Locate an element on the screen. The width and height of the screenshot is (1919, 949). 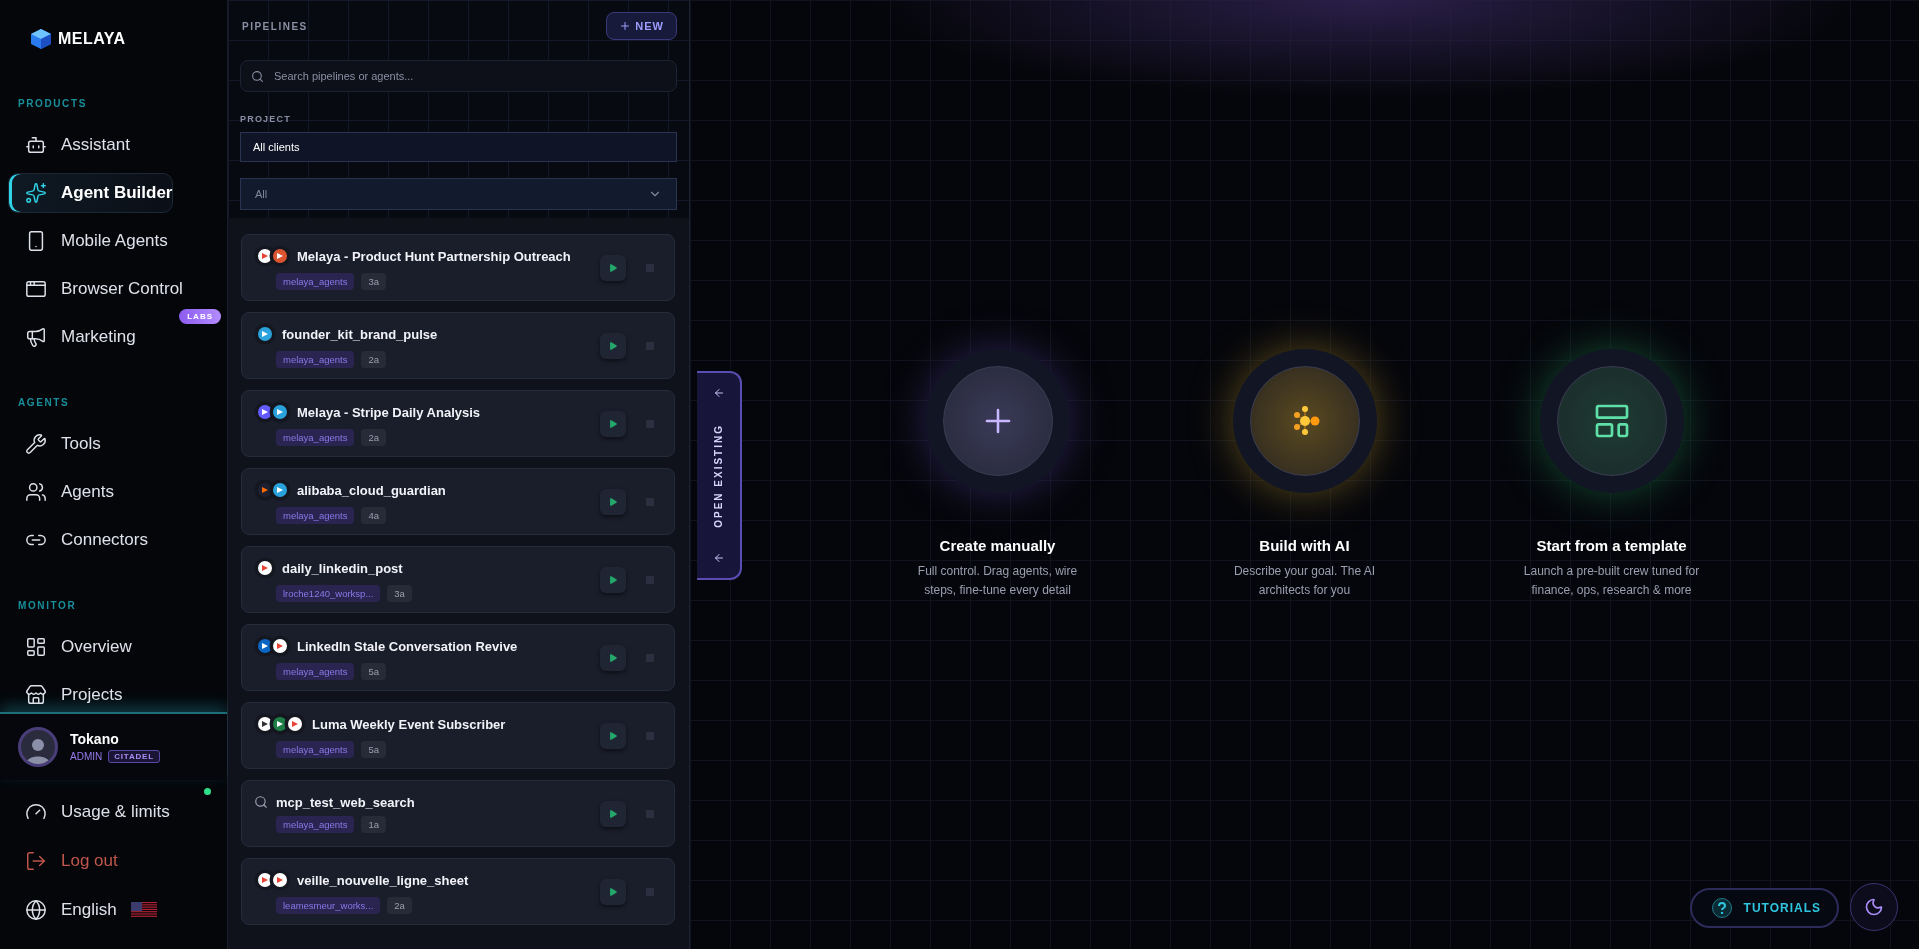
pipeline-name: LinkedIn Stale Conversation Revive is located at coordinates (407, 646).